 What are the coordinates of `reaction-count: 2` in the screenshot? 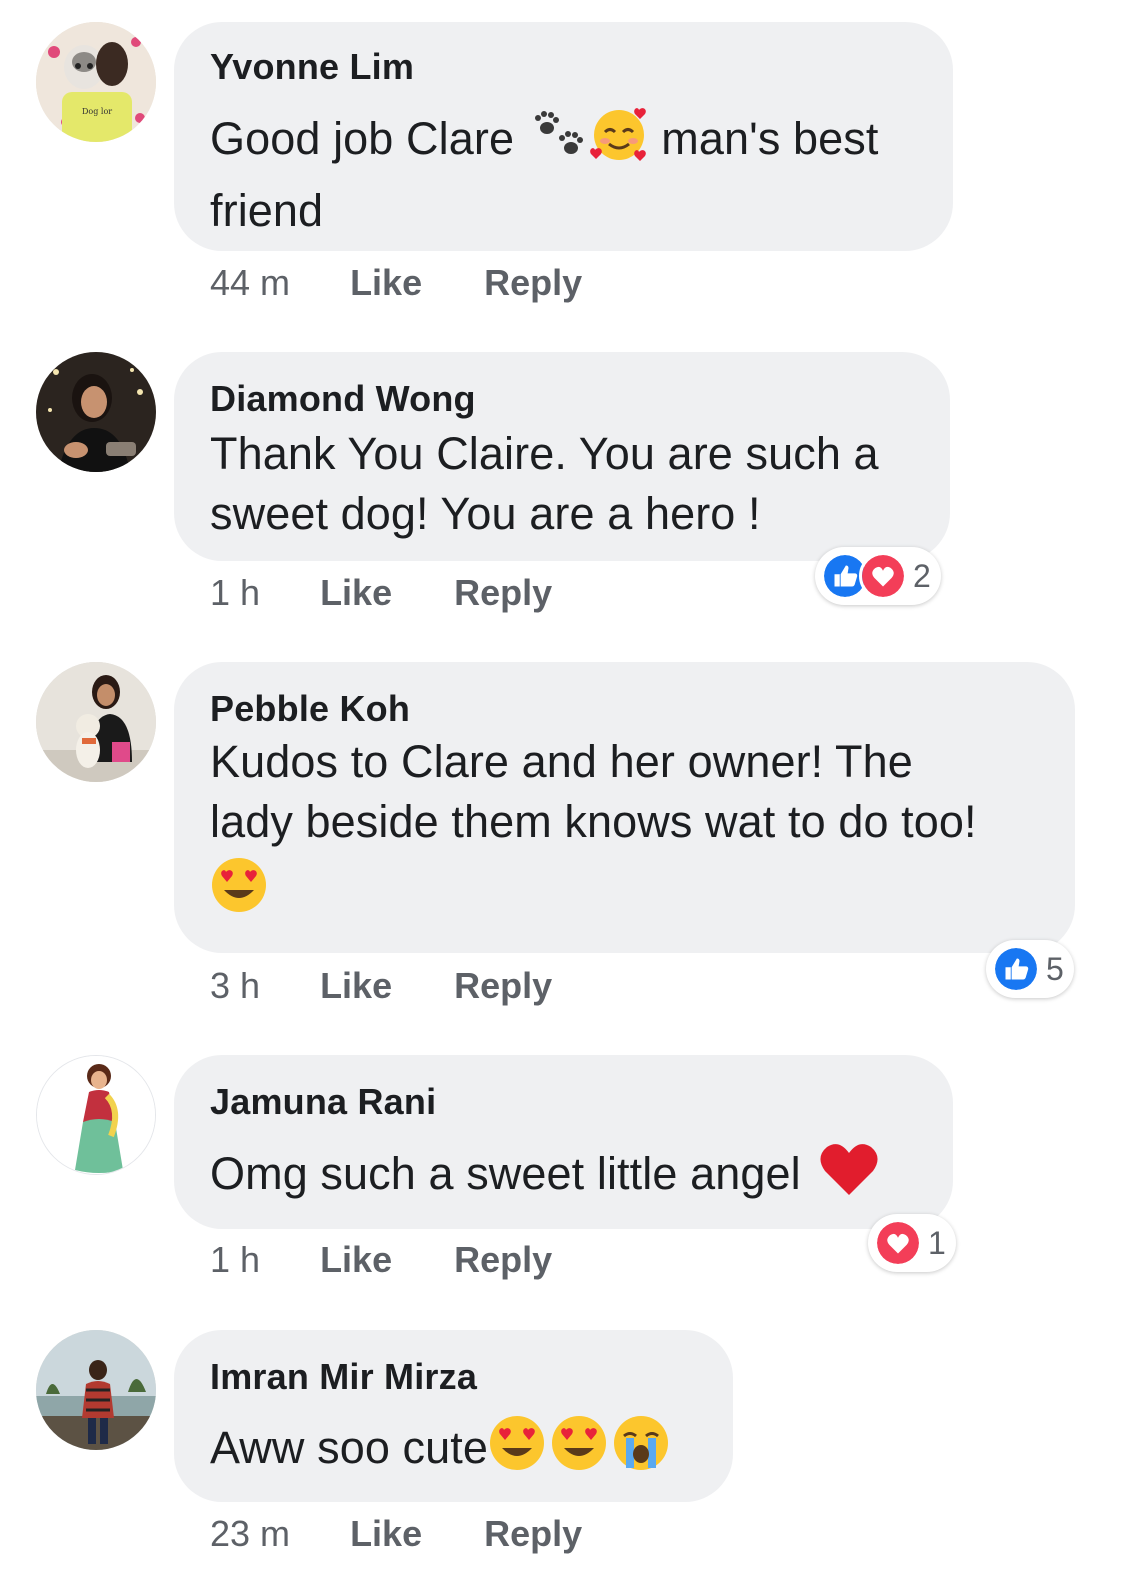 It's located at (922, 575).